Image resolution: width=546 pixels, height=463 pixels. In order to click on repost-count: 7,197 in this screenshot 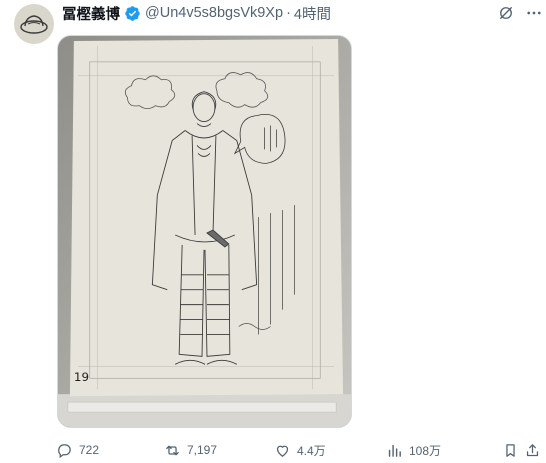, I will do `click(202, 450)`.